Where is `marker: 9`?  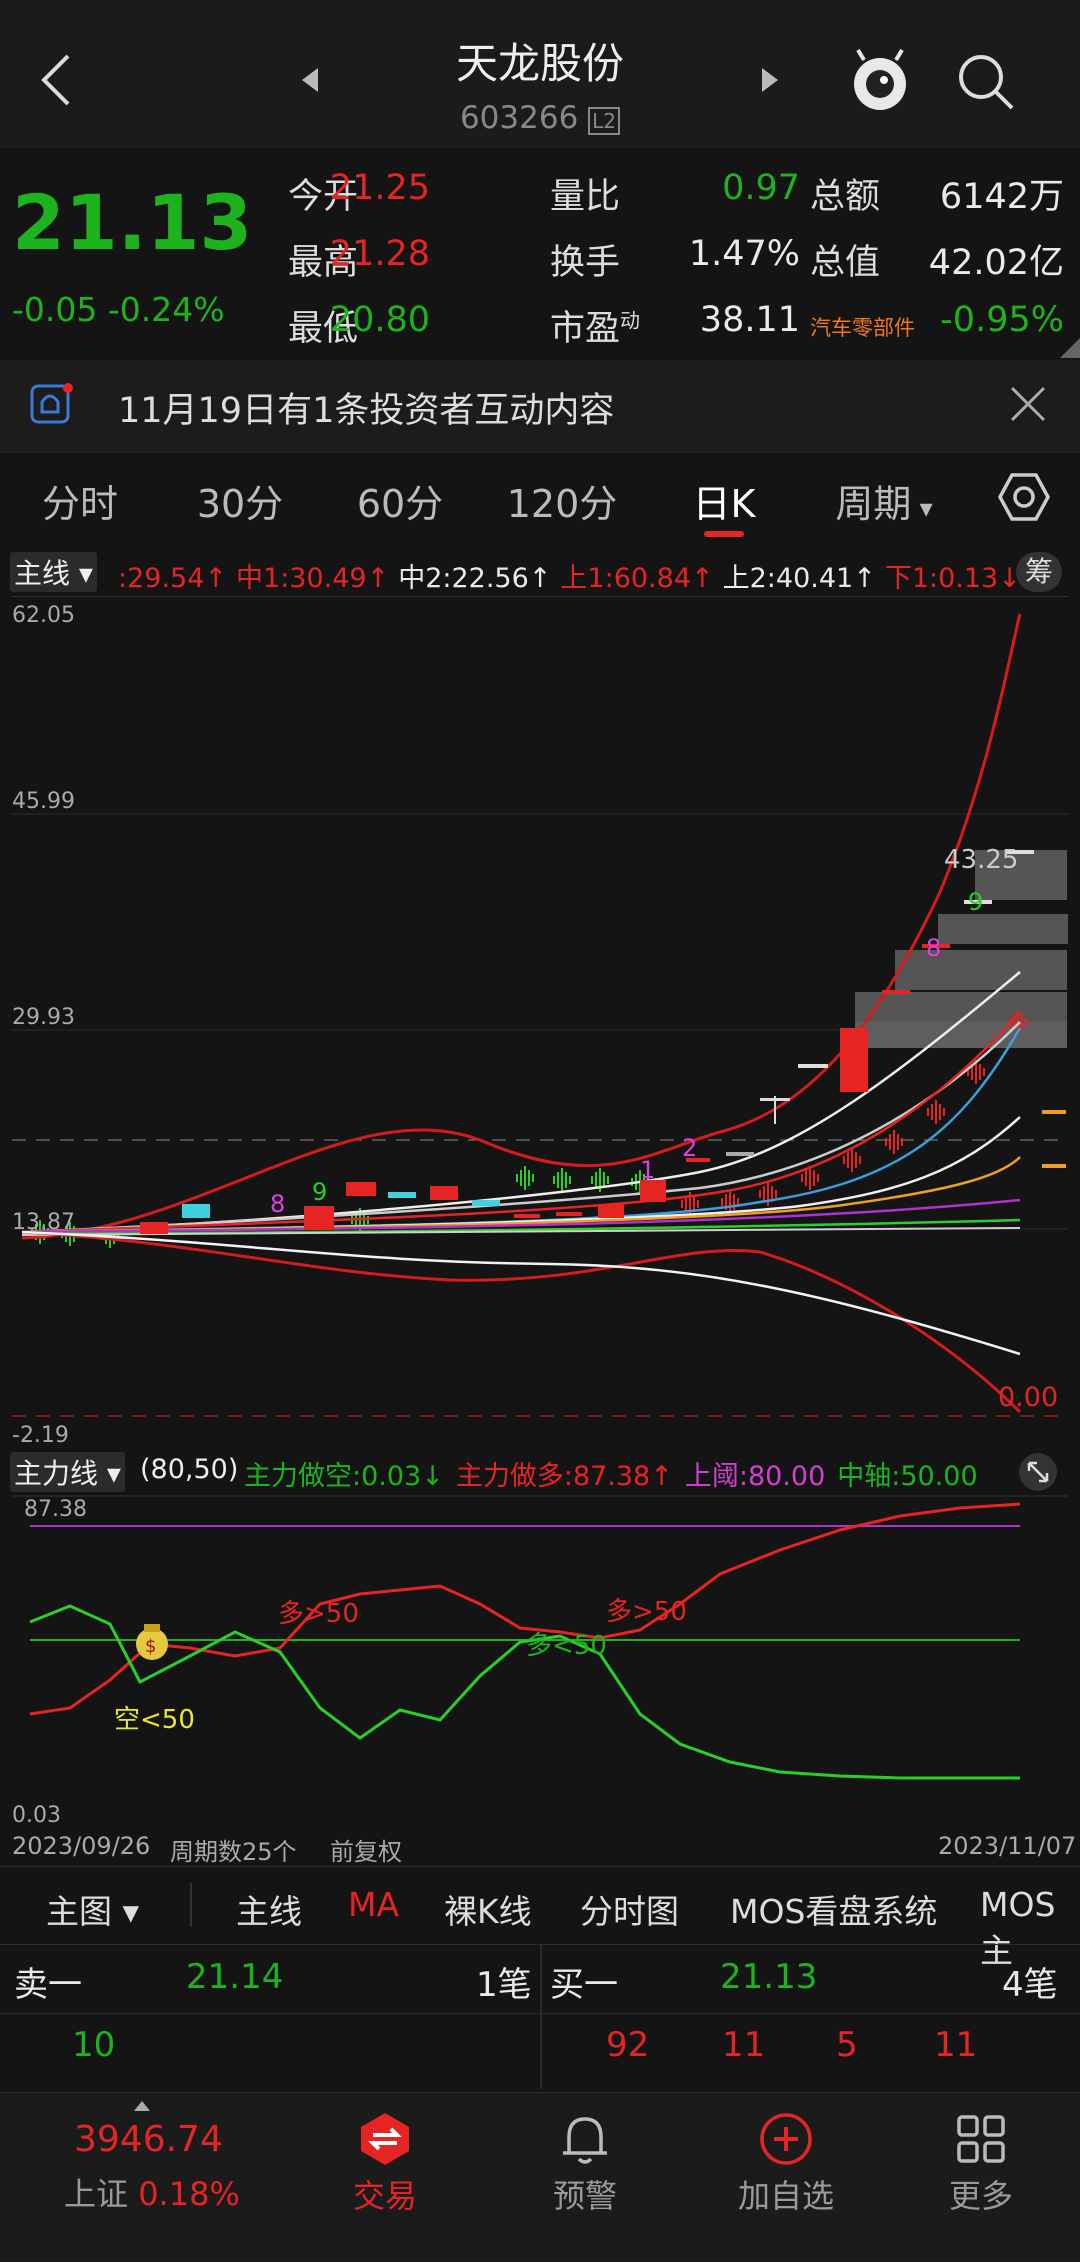
marker: 9 is located at coordinates (319, 1192).